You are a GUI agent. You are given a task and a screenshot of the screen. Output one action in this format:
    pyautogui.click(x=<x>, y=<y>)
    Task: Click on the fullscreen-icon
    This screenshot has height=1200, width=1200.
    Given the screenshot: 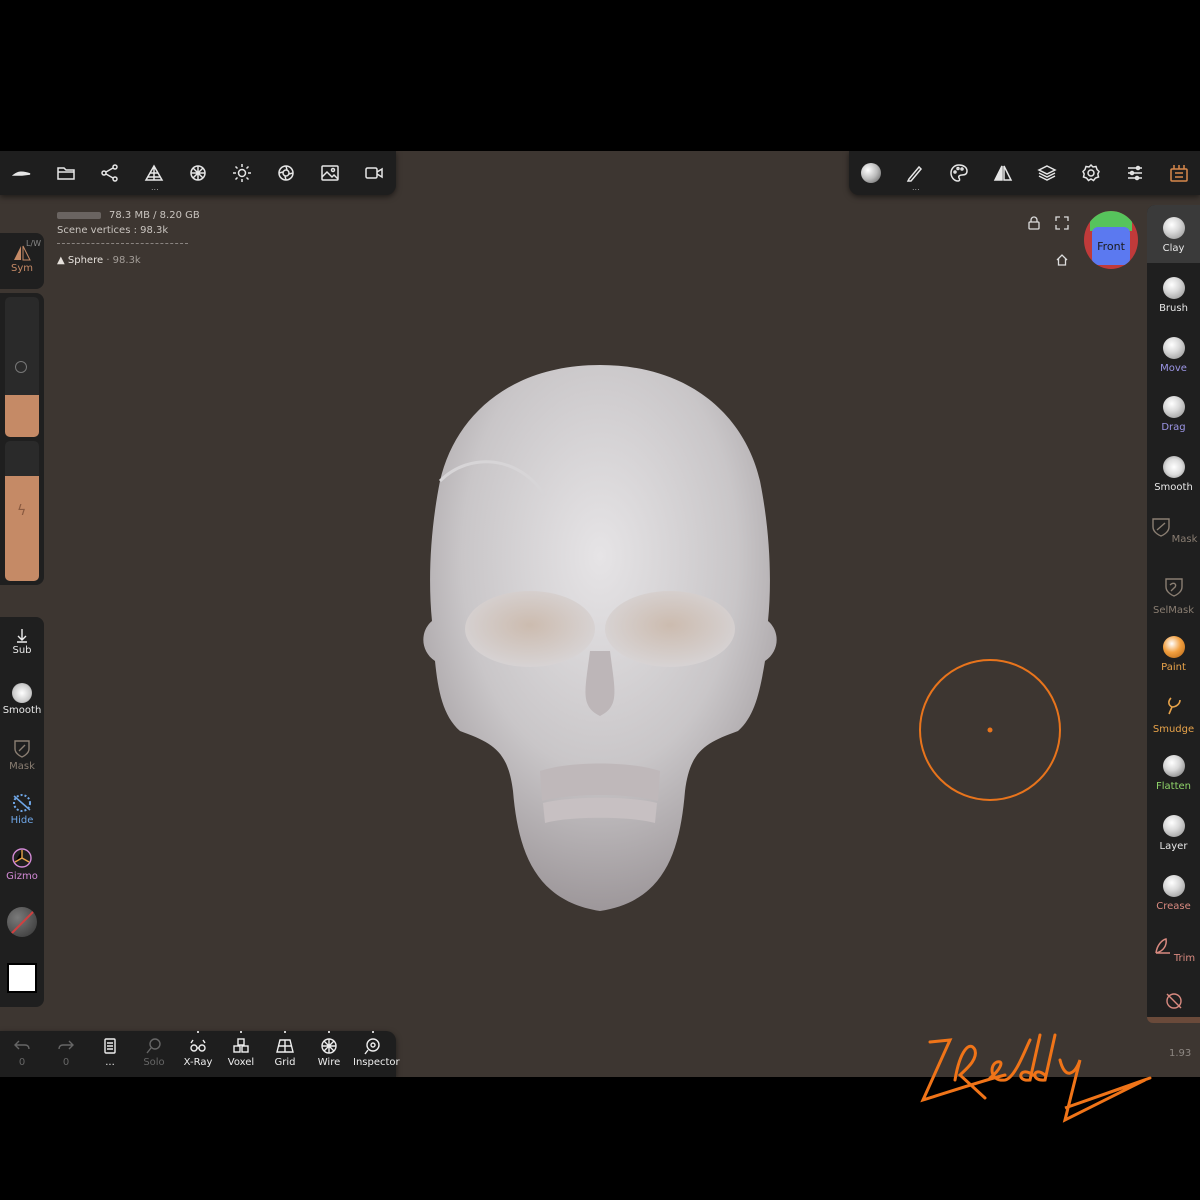 What is the action you would take?
    pyautogui.click(x=1062, y=223)
    